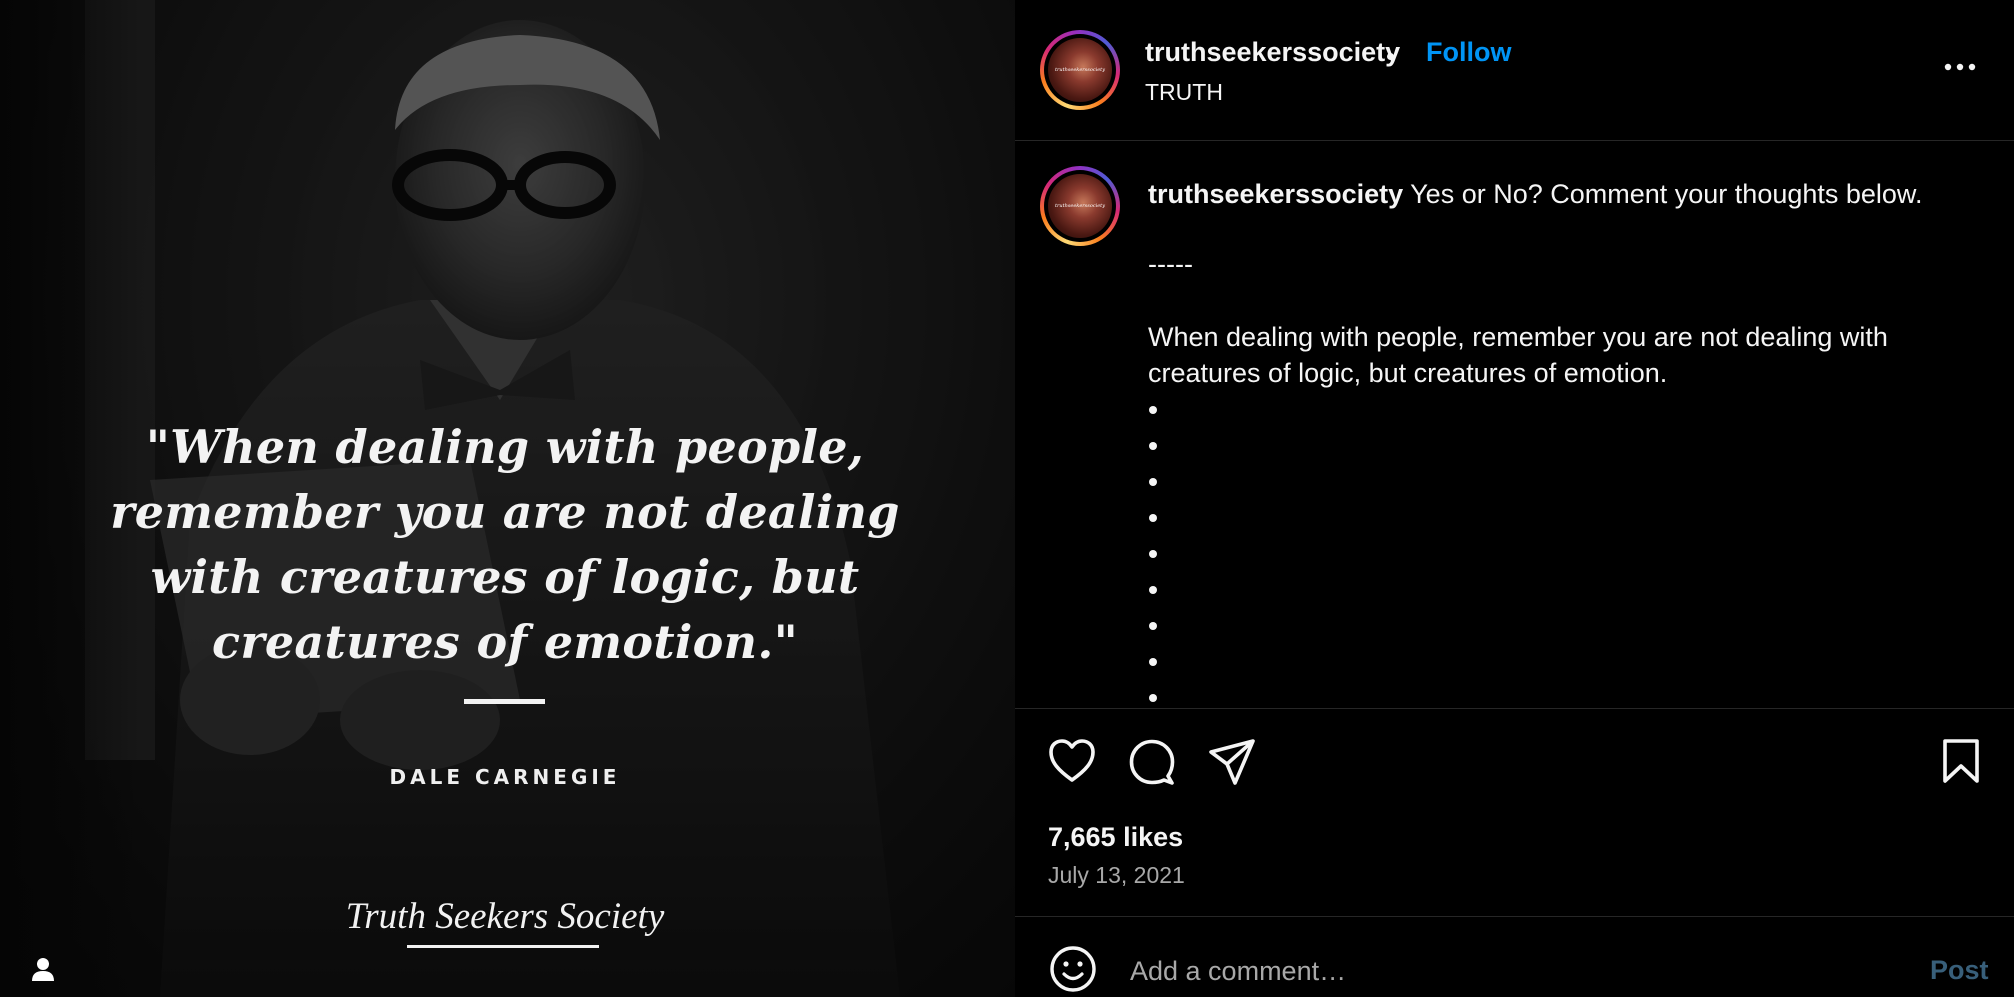 The image size is (2014, 997). Describe the element at coordinates (43, 969) in the screenshot. I see `user-tag-icon` at that location.